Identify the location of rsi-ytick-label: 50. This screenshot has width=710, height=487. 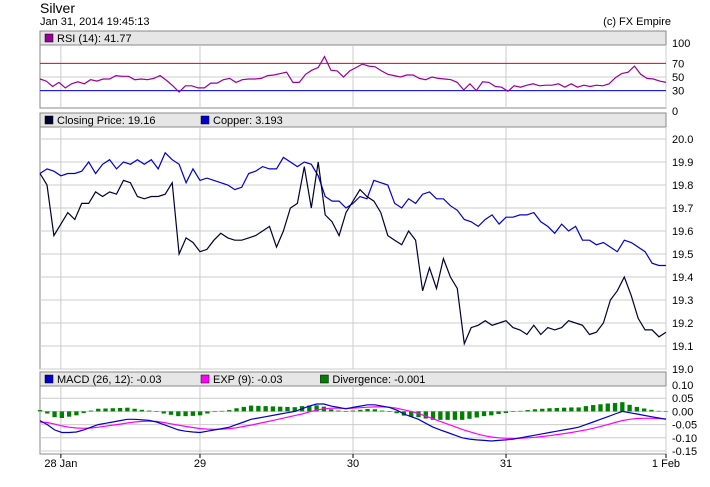
(678, 78).